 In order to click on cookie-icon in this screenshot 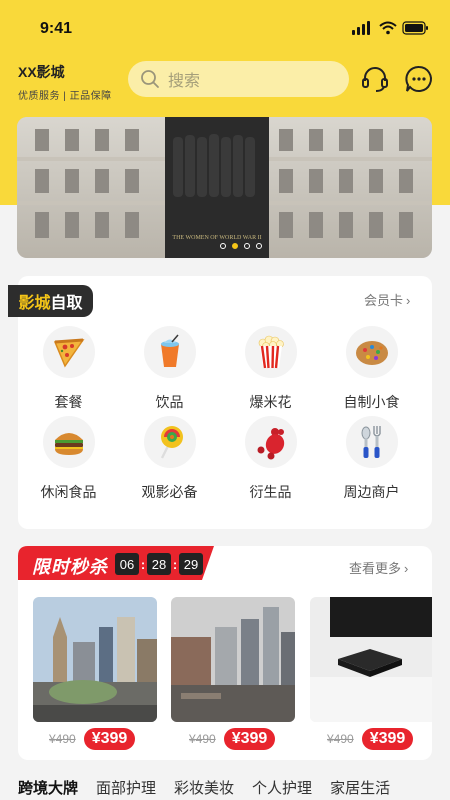, I will do `click(371, 353)`.